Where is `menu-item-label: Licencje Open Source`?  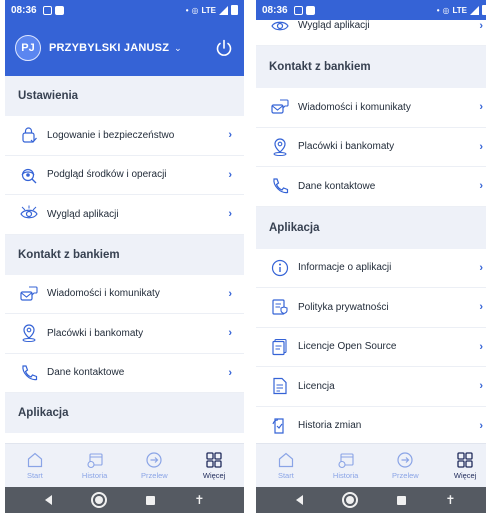
menu-item-label: Licencje Open Source is located at coordinates (347, 347).